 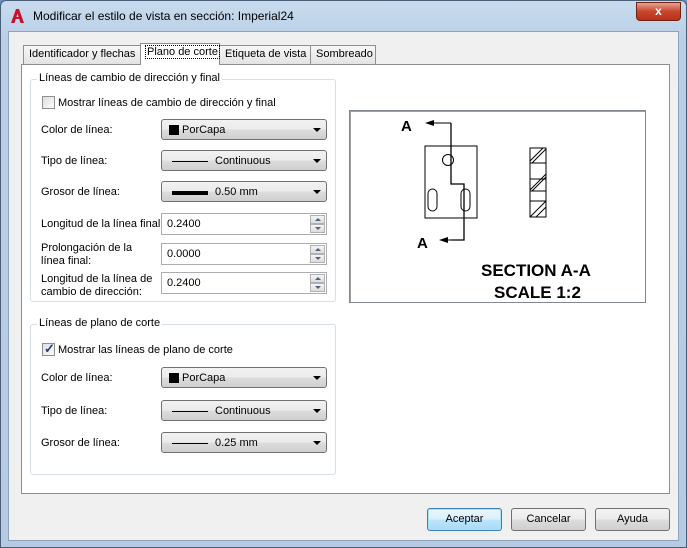 I want to click on g2-color-label: Color de línea:, so click(x=77, y=378).